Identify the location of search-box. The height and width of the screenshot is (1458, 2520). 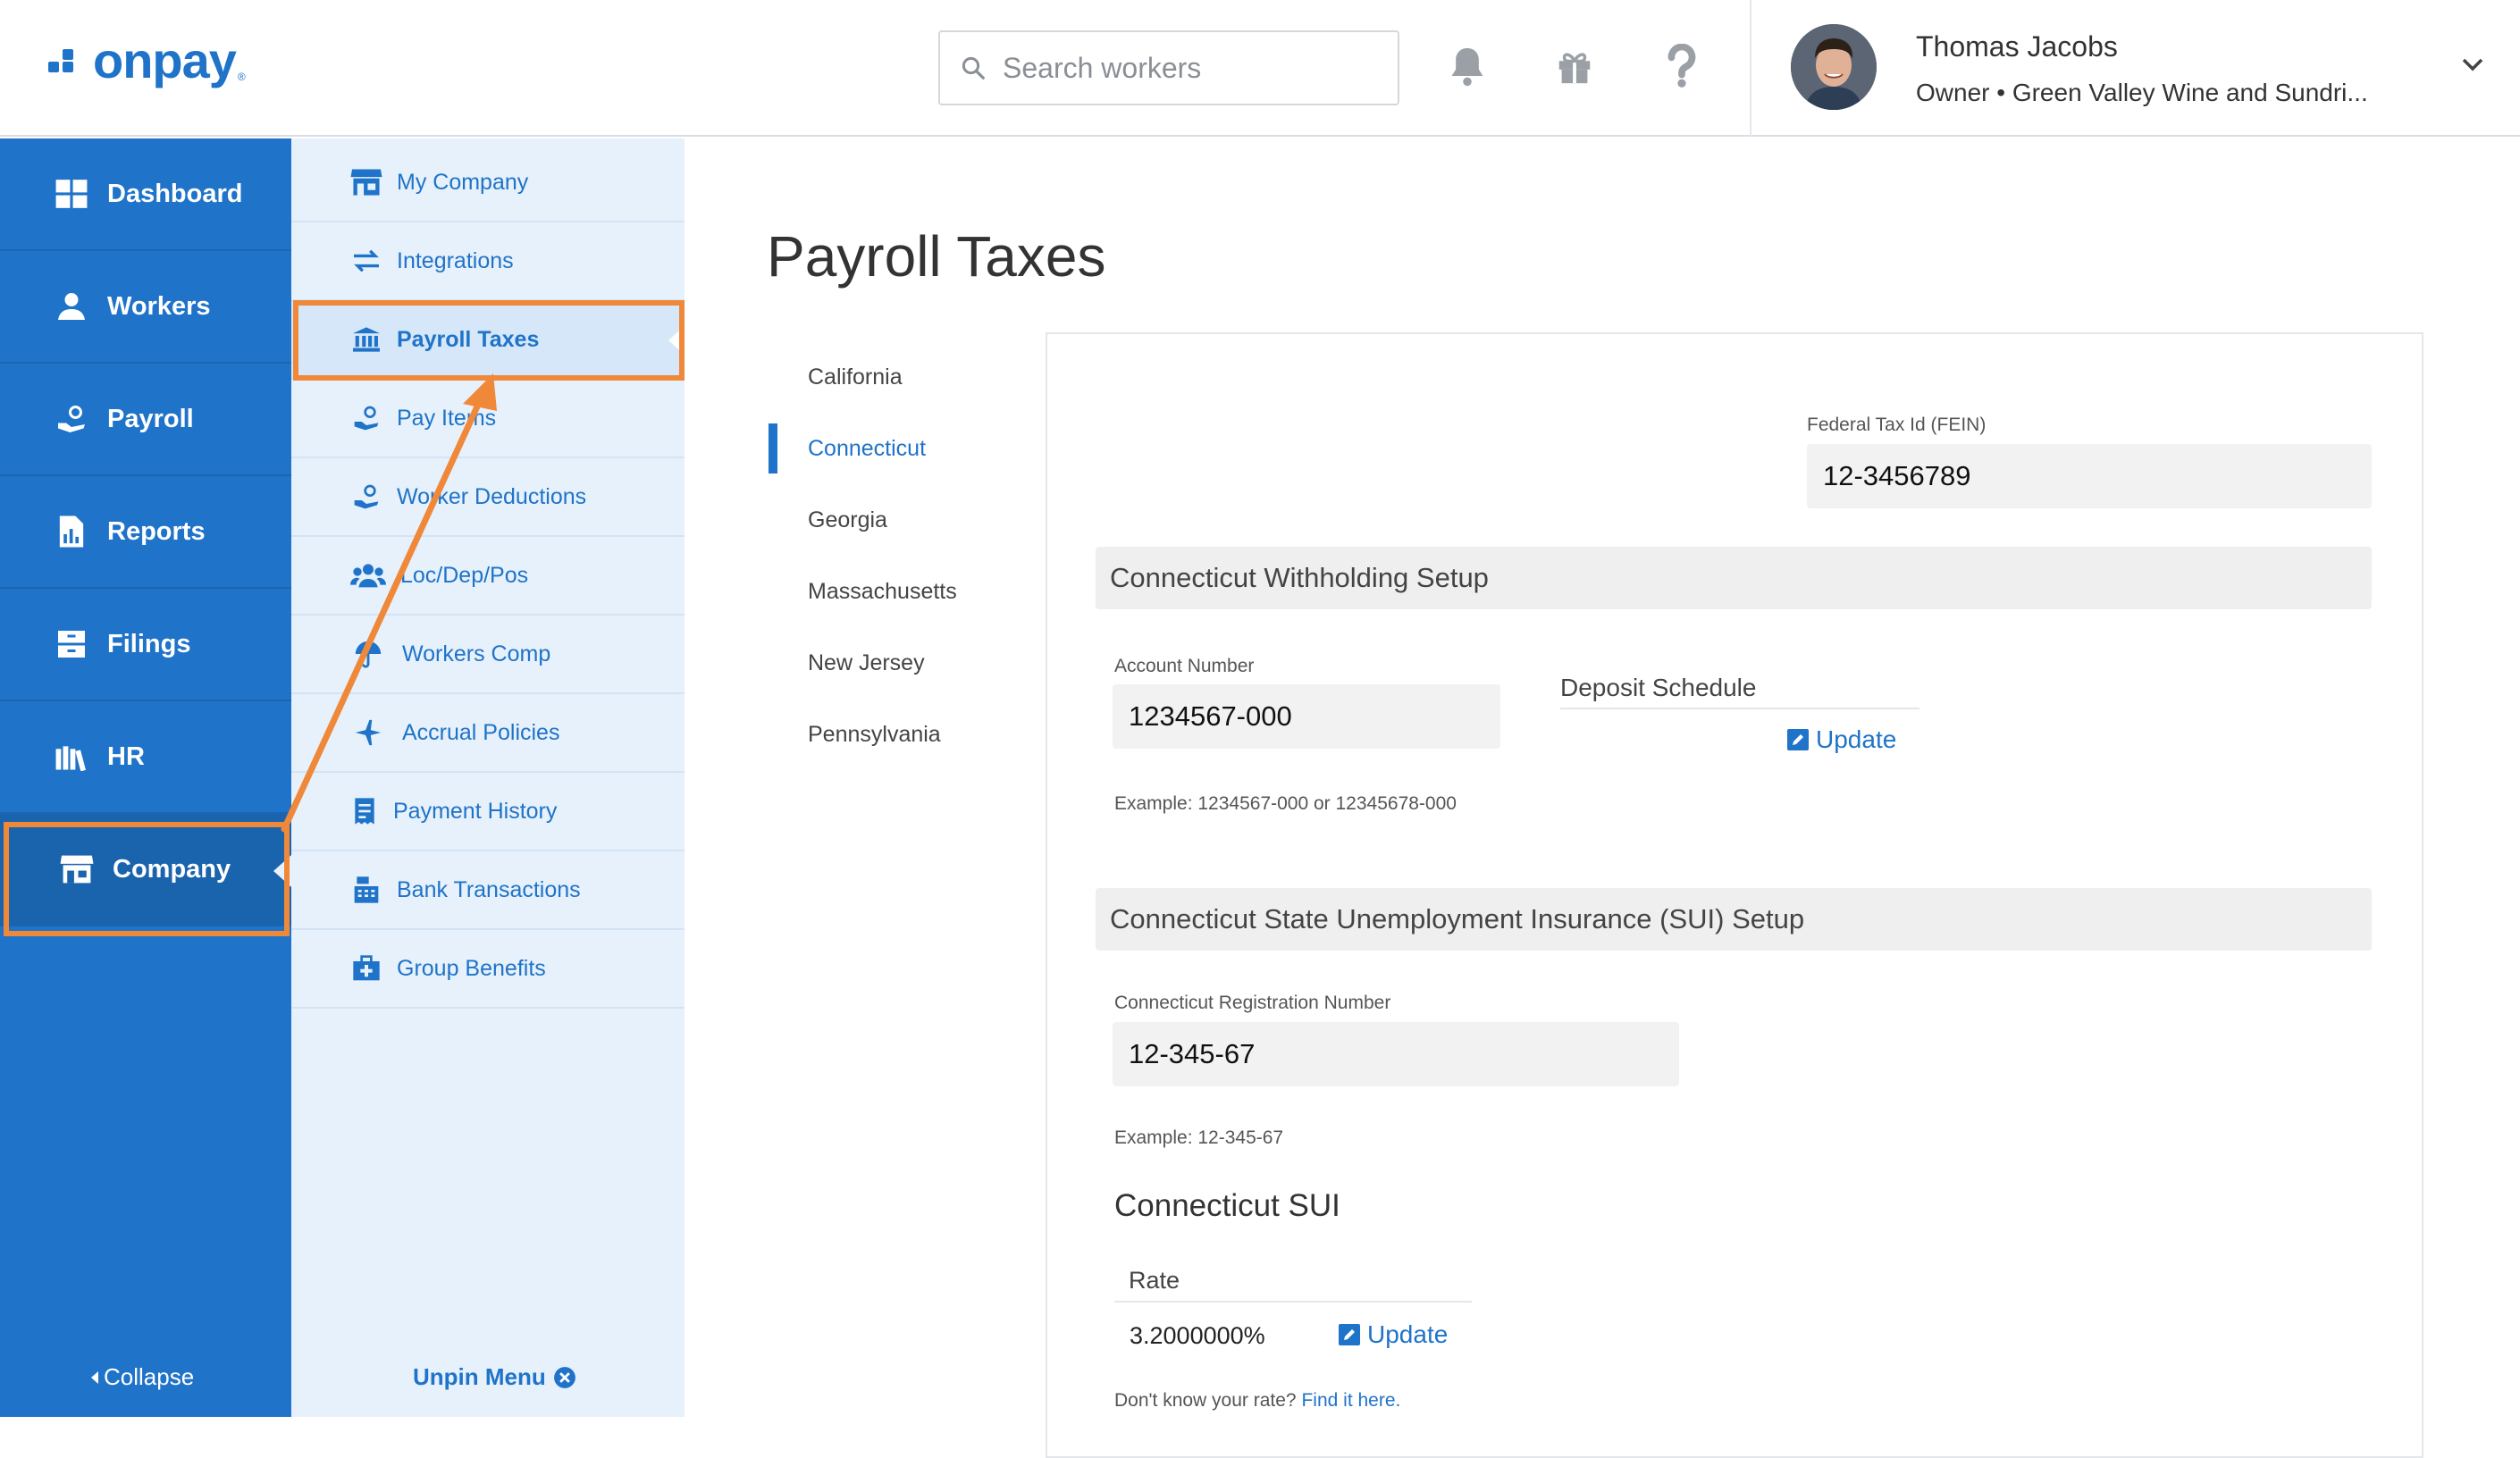
(1168, 67).